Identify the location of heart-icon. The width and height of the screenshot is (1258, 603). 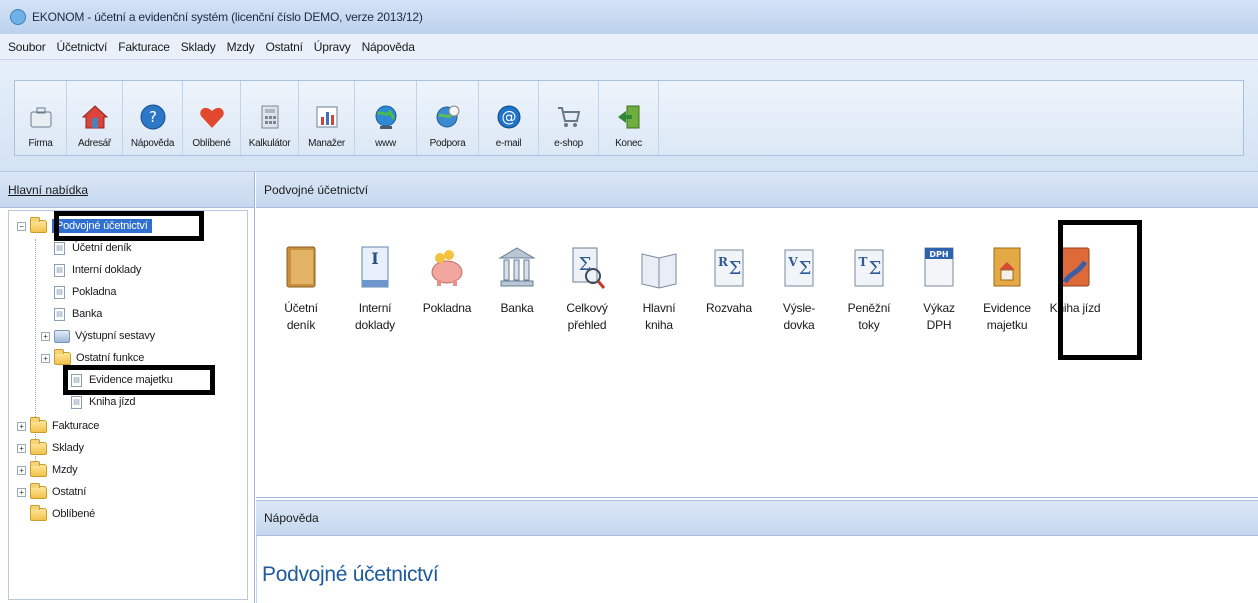
(211, 117).